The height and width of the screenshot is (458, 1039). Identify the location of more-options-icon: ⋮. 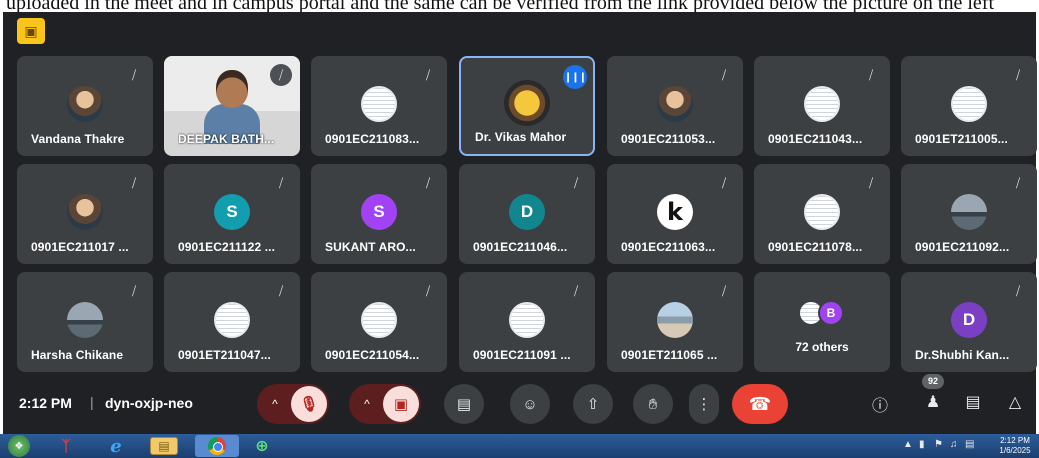
(704, 404).